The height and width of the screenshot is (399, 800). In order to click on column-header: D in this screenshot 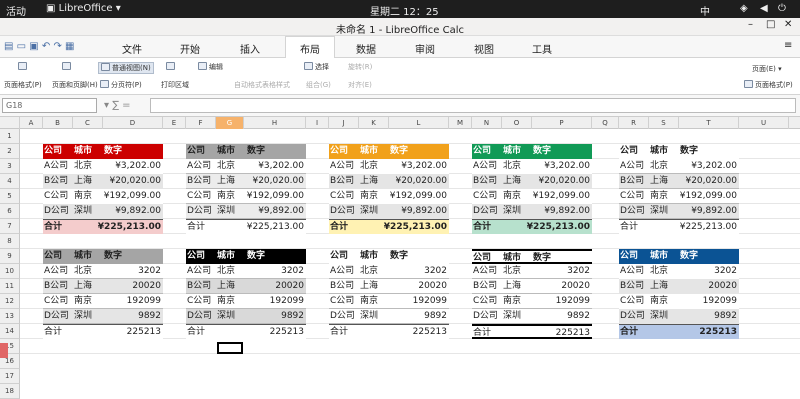, I will do `click(133, 123)`.